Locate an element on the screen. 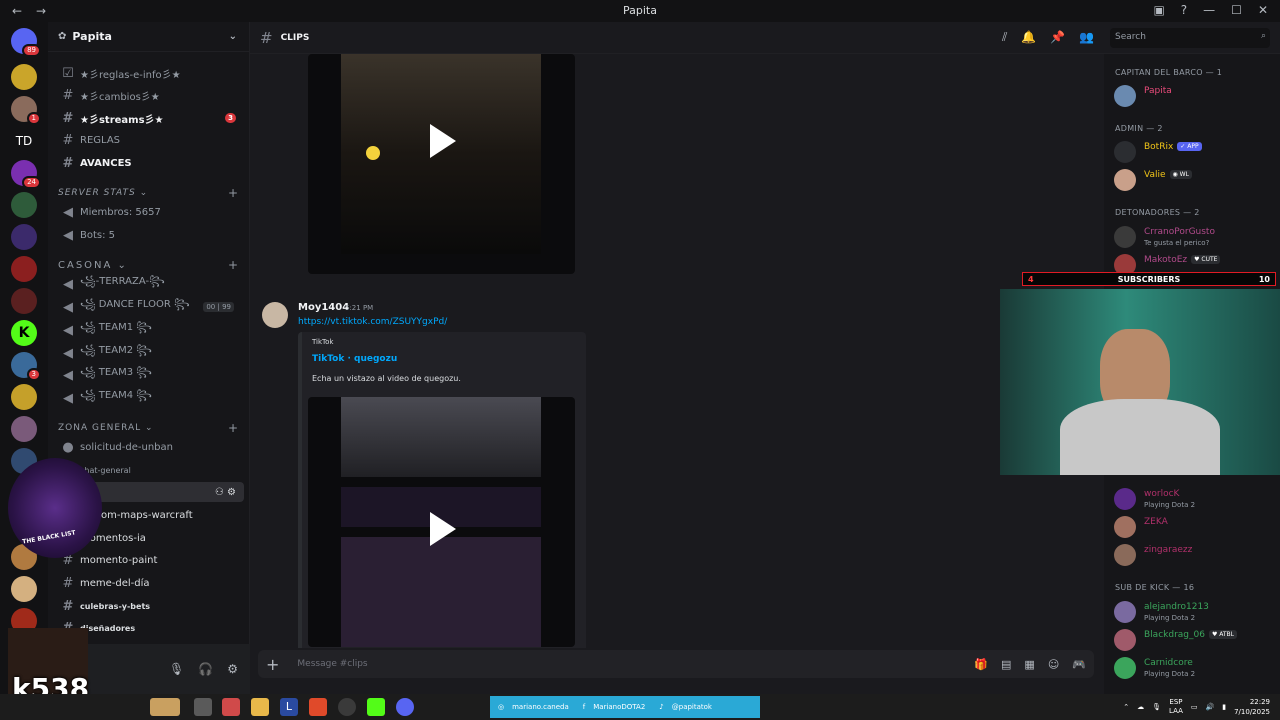 This screenshot has width=1280, height=720. close-icon: ✕ is located at coordinates (1263, 10).